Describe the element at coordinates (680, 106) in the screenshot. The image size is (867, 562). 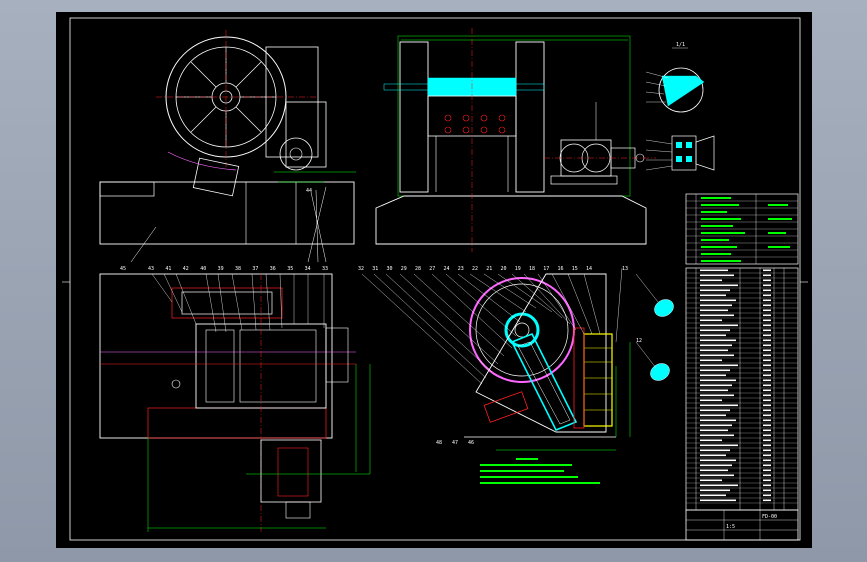
I see `detail-views: 1/1` at that location.